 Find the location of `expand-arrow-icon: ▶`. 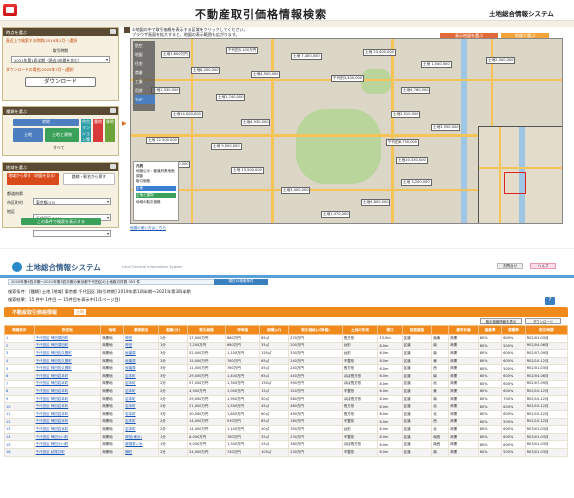

expand-arrow-icon: ▶ is located at coordinates (124, 124).